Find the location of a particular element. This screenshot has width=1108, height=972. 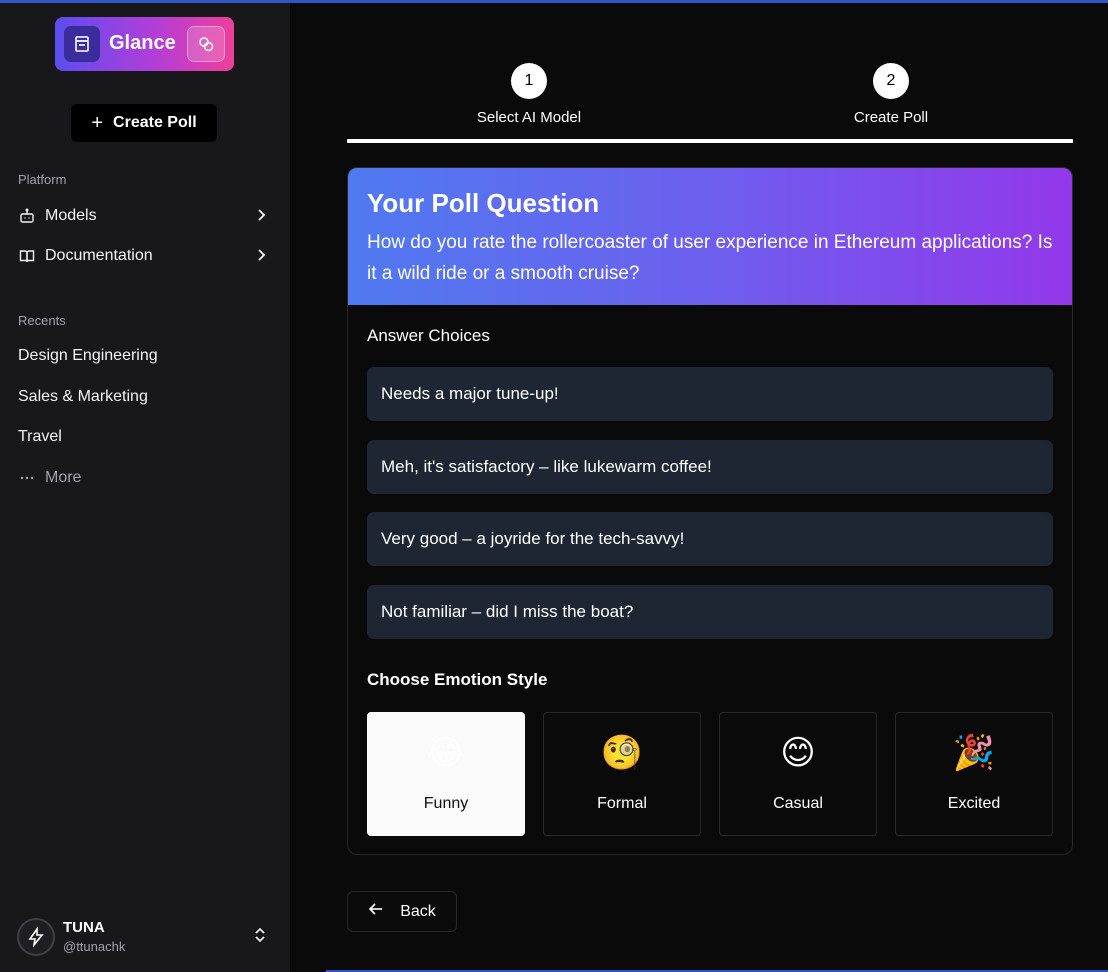

poll-title: Your Poll Question is located at coordinates (483, 203).